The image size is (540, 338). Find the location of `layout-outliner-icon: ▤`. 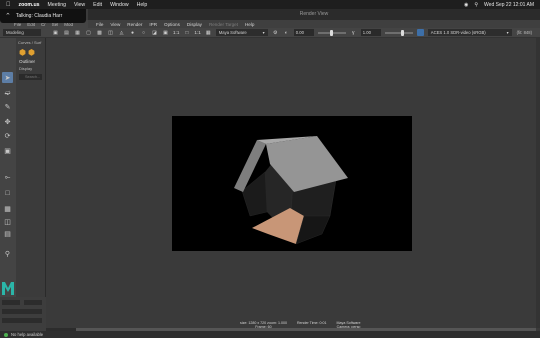

layout-outliner-icon: ▤ is located at coordinates (7, 233).